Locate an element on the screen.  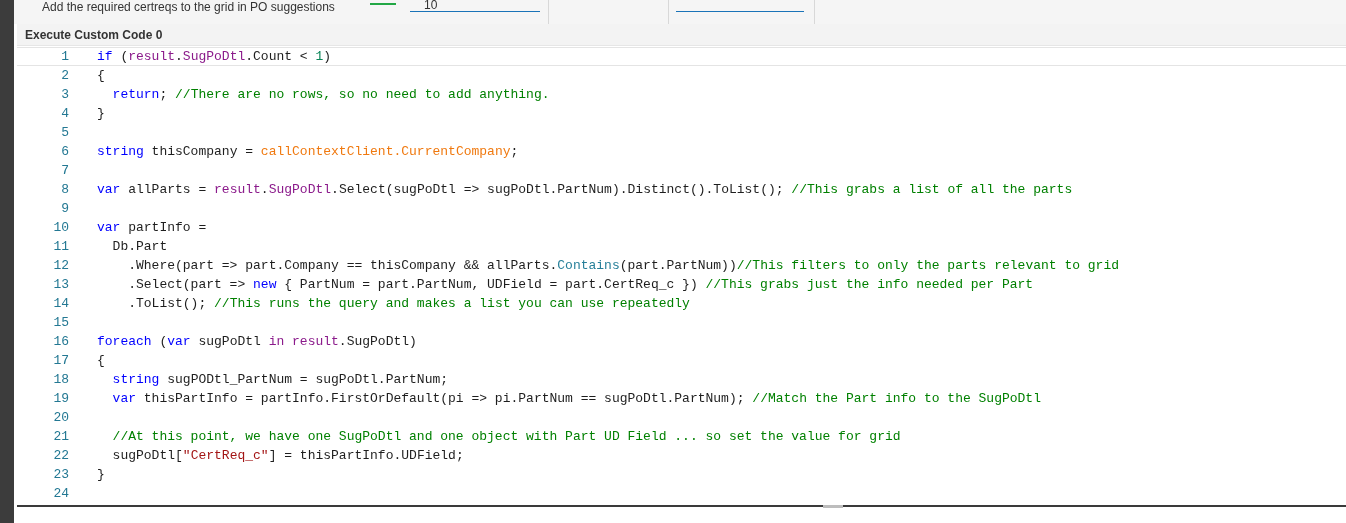
code-line: .Select(part => new { PartNum = part.PartNum, UDField = part.CertReq_c }) //This grabs just the info needed per Part is located at coordinates (580, 284).